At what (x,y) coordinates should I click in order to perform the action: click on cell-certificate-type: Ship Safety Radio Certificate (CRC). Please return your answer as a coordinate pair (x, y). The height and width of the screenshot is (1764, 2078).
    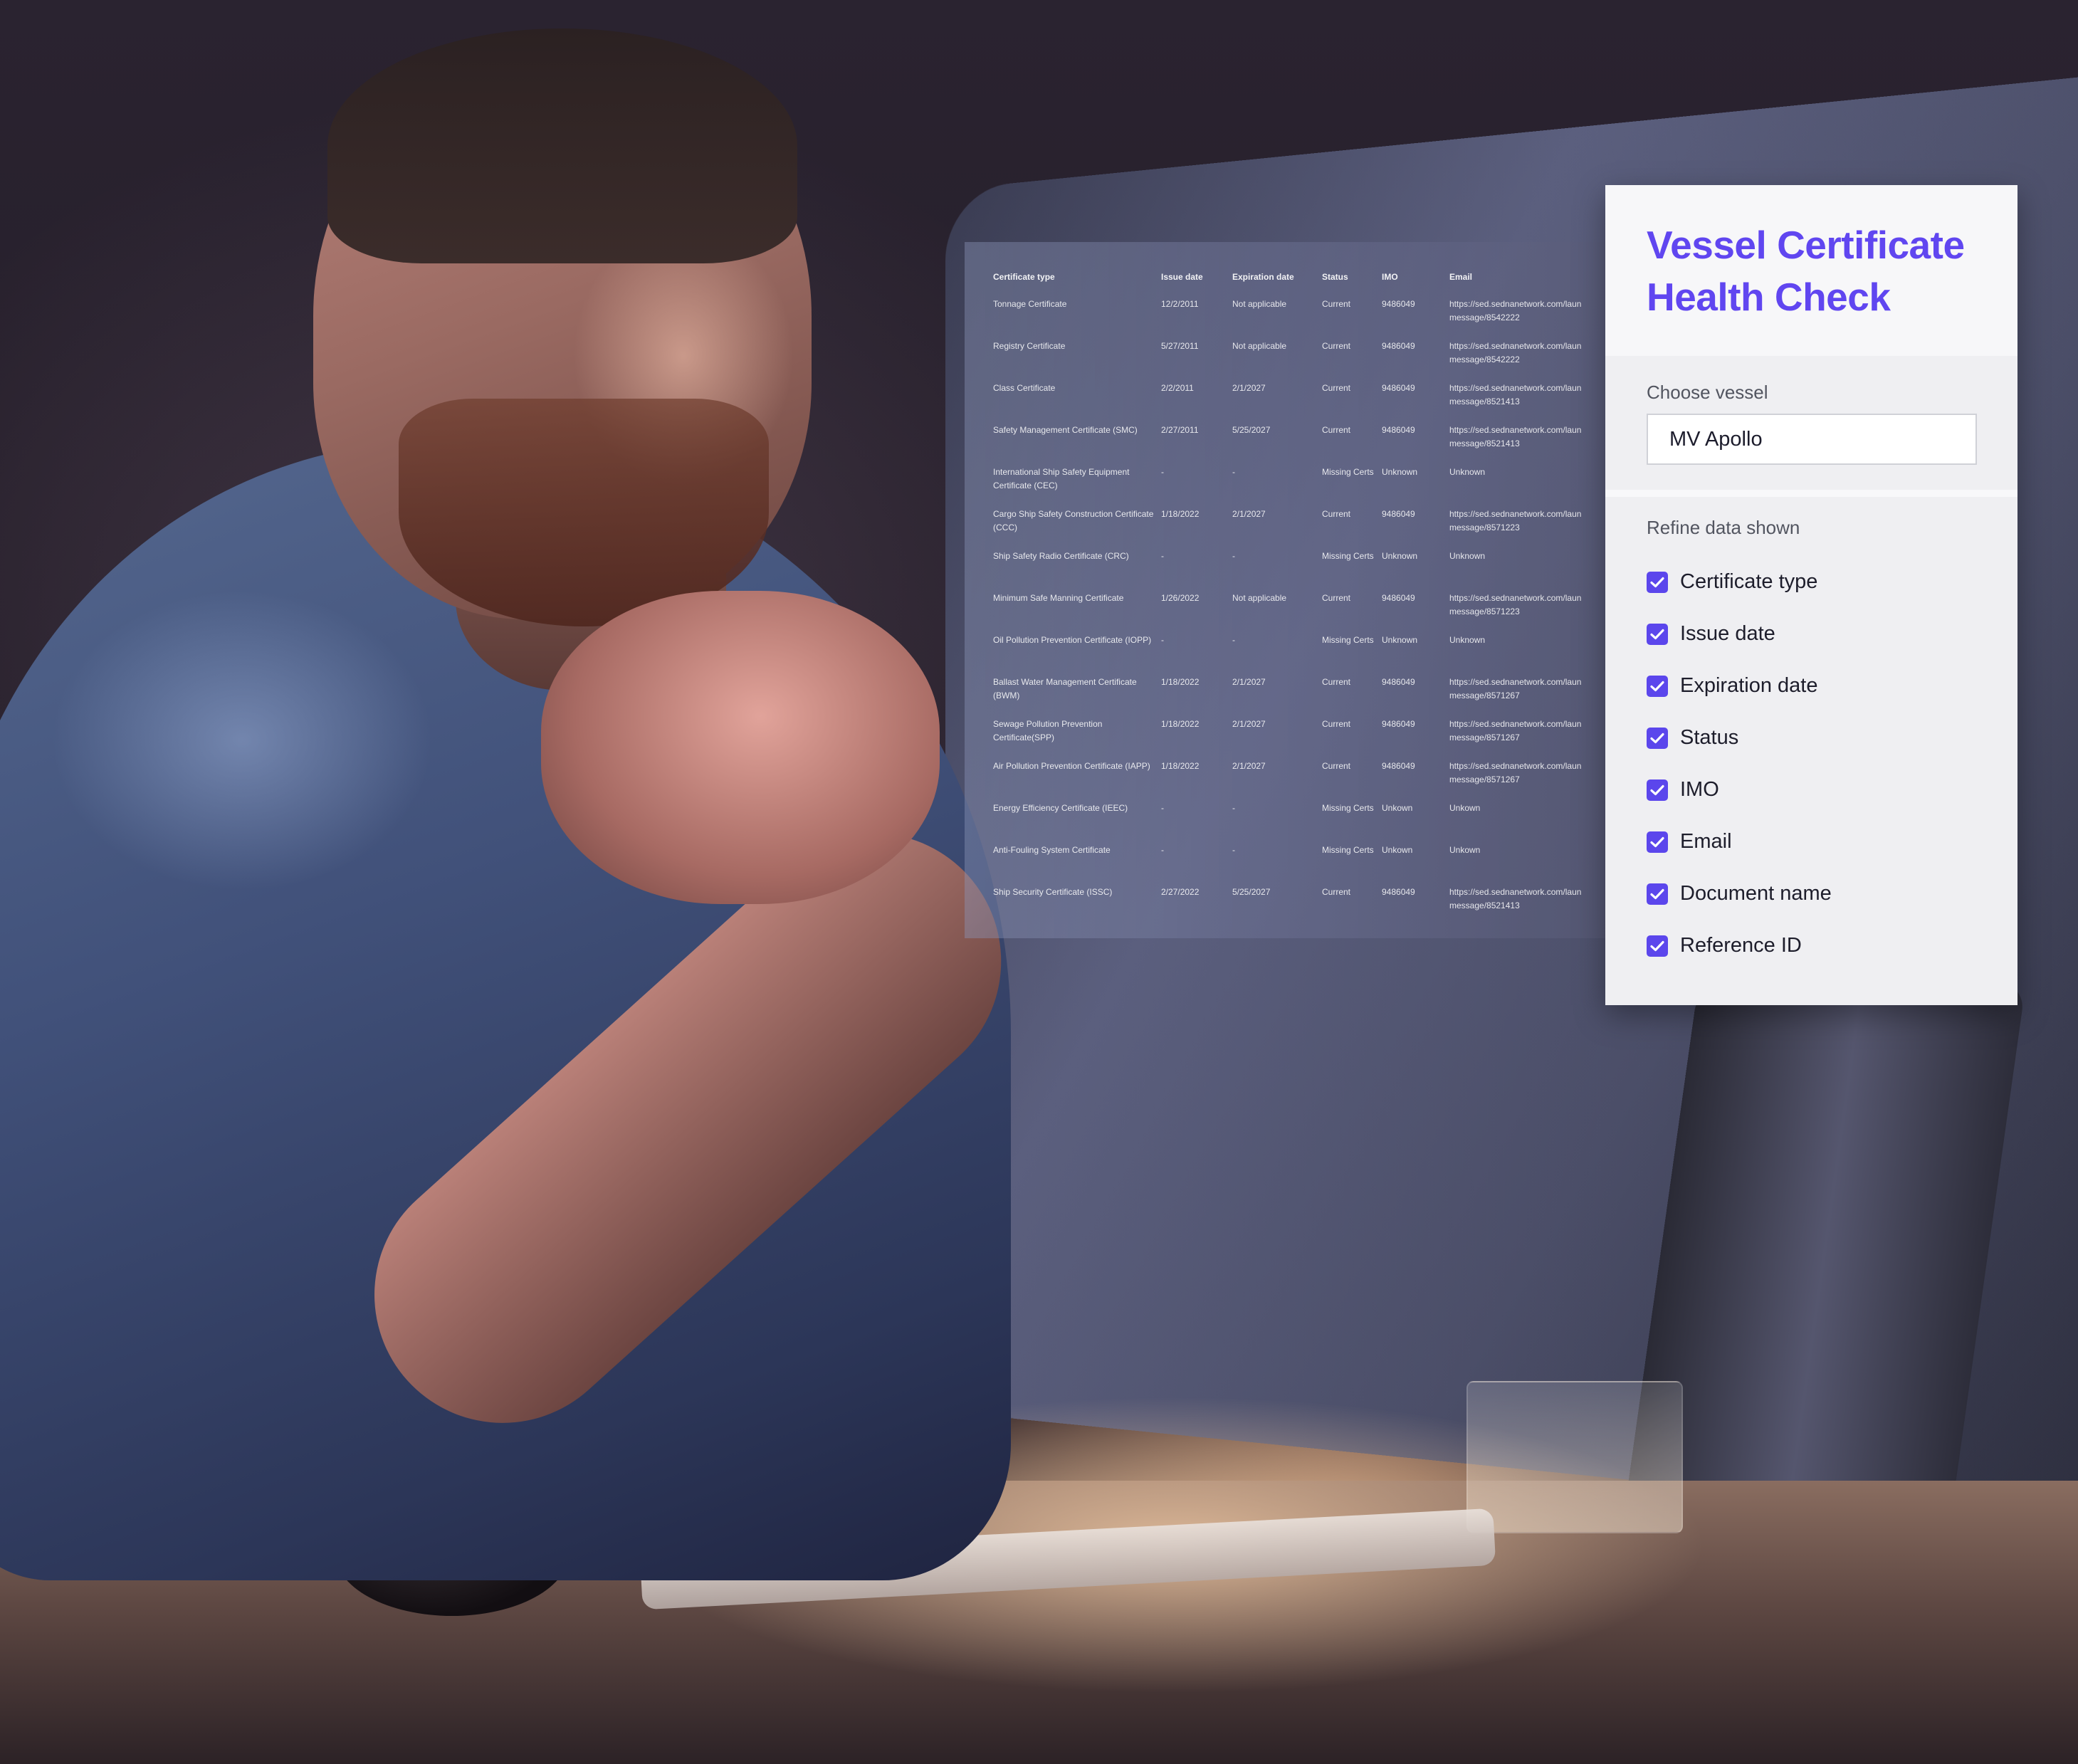
    Looking at the image, I should click on (1077, 571).